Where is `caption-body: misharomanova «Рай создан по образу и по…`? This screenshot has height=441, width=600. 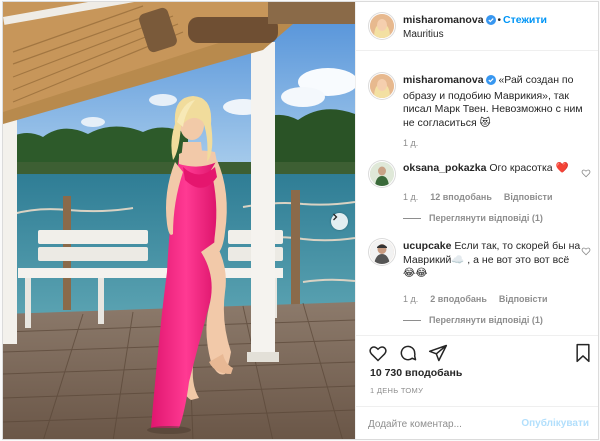
caption-body: misharomanova «Рай создан по образу и по… is located at coordinates (498, 112).